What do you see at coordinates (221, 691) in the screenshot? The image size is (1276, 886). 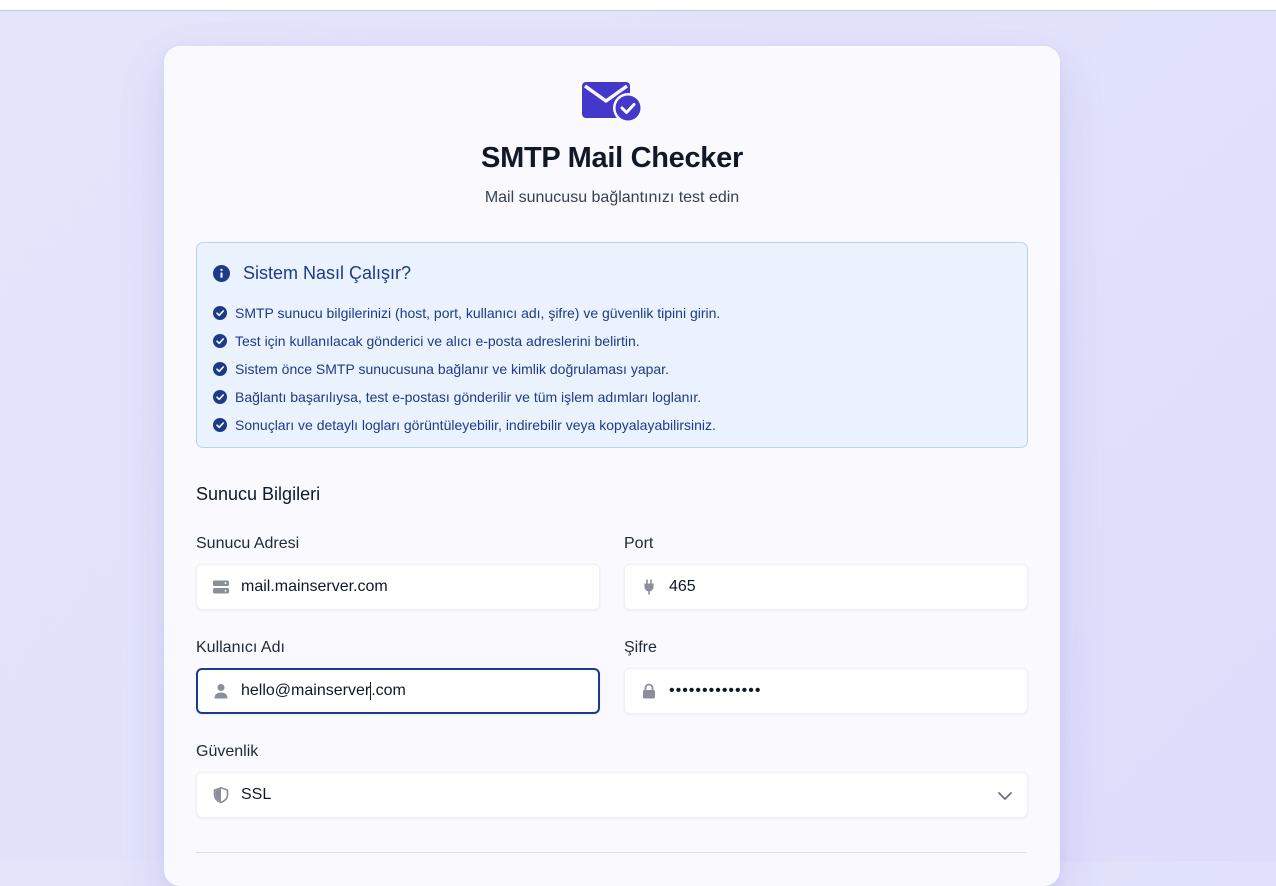 I see `user-icon` at bounding box center [221, 691].